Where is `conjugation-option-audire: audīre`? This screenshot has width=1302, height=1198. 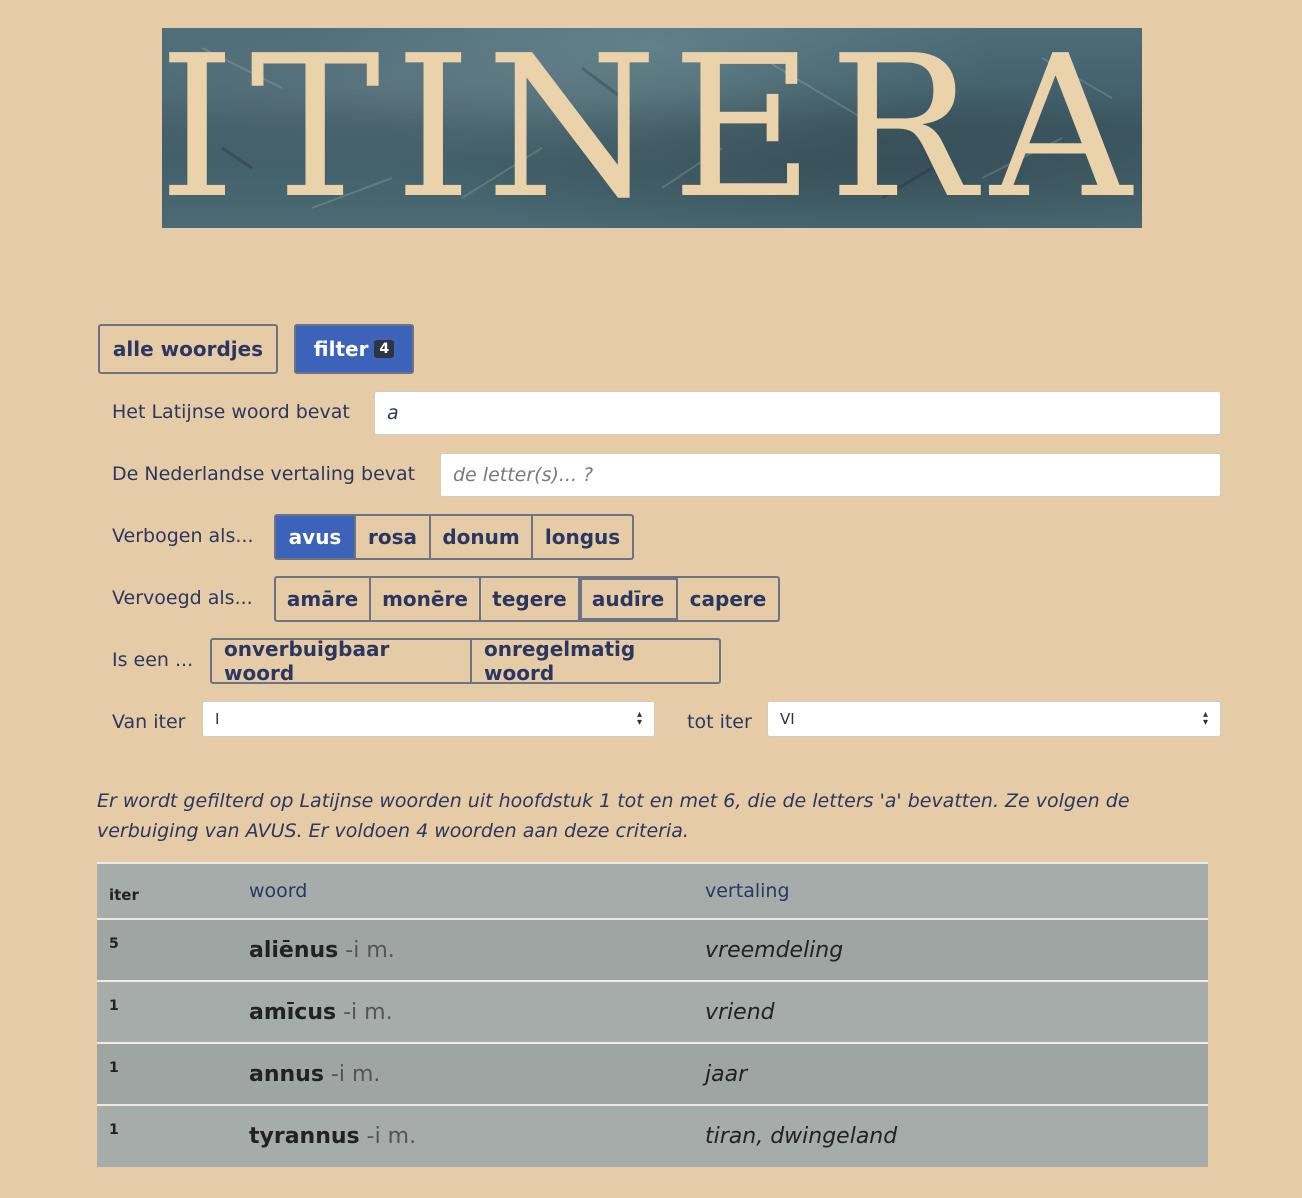
conjugation-option-audire: audīre is located at coordinates (629, 599).